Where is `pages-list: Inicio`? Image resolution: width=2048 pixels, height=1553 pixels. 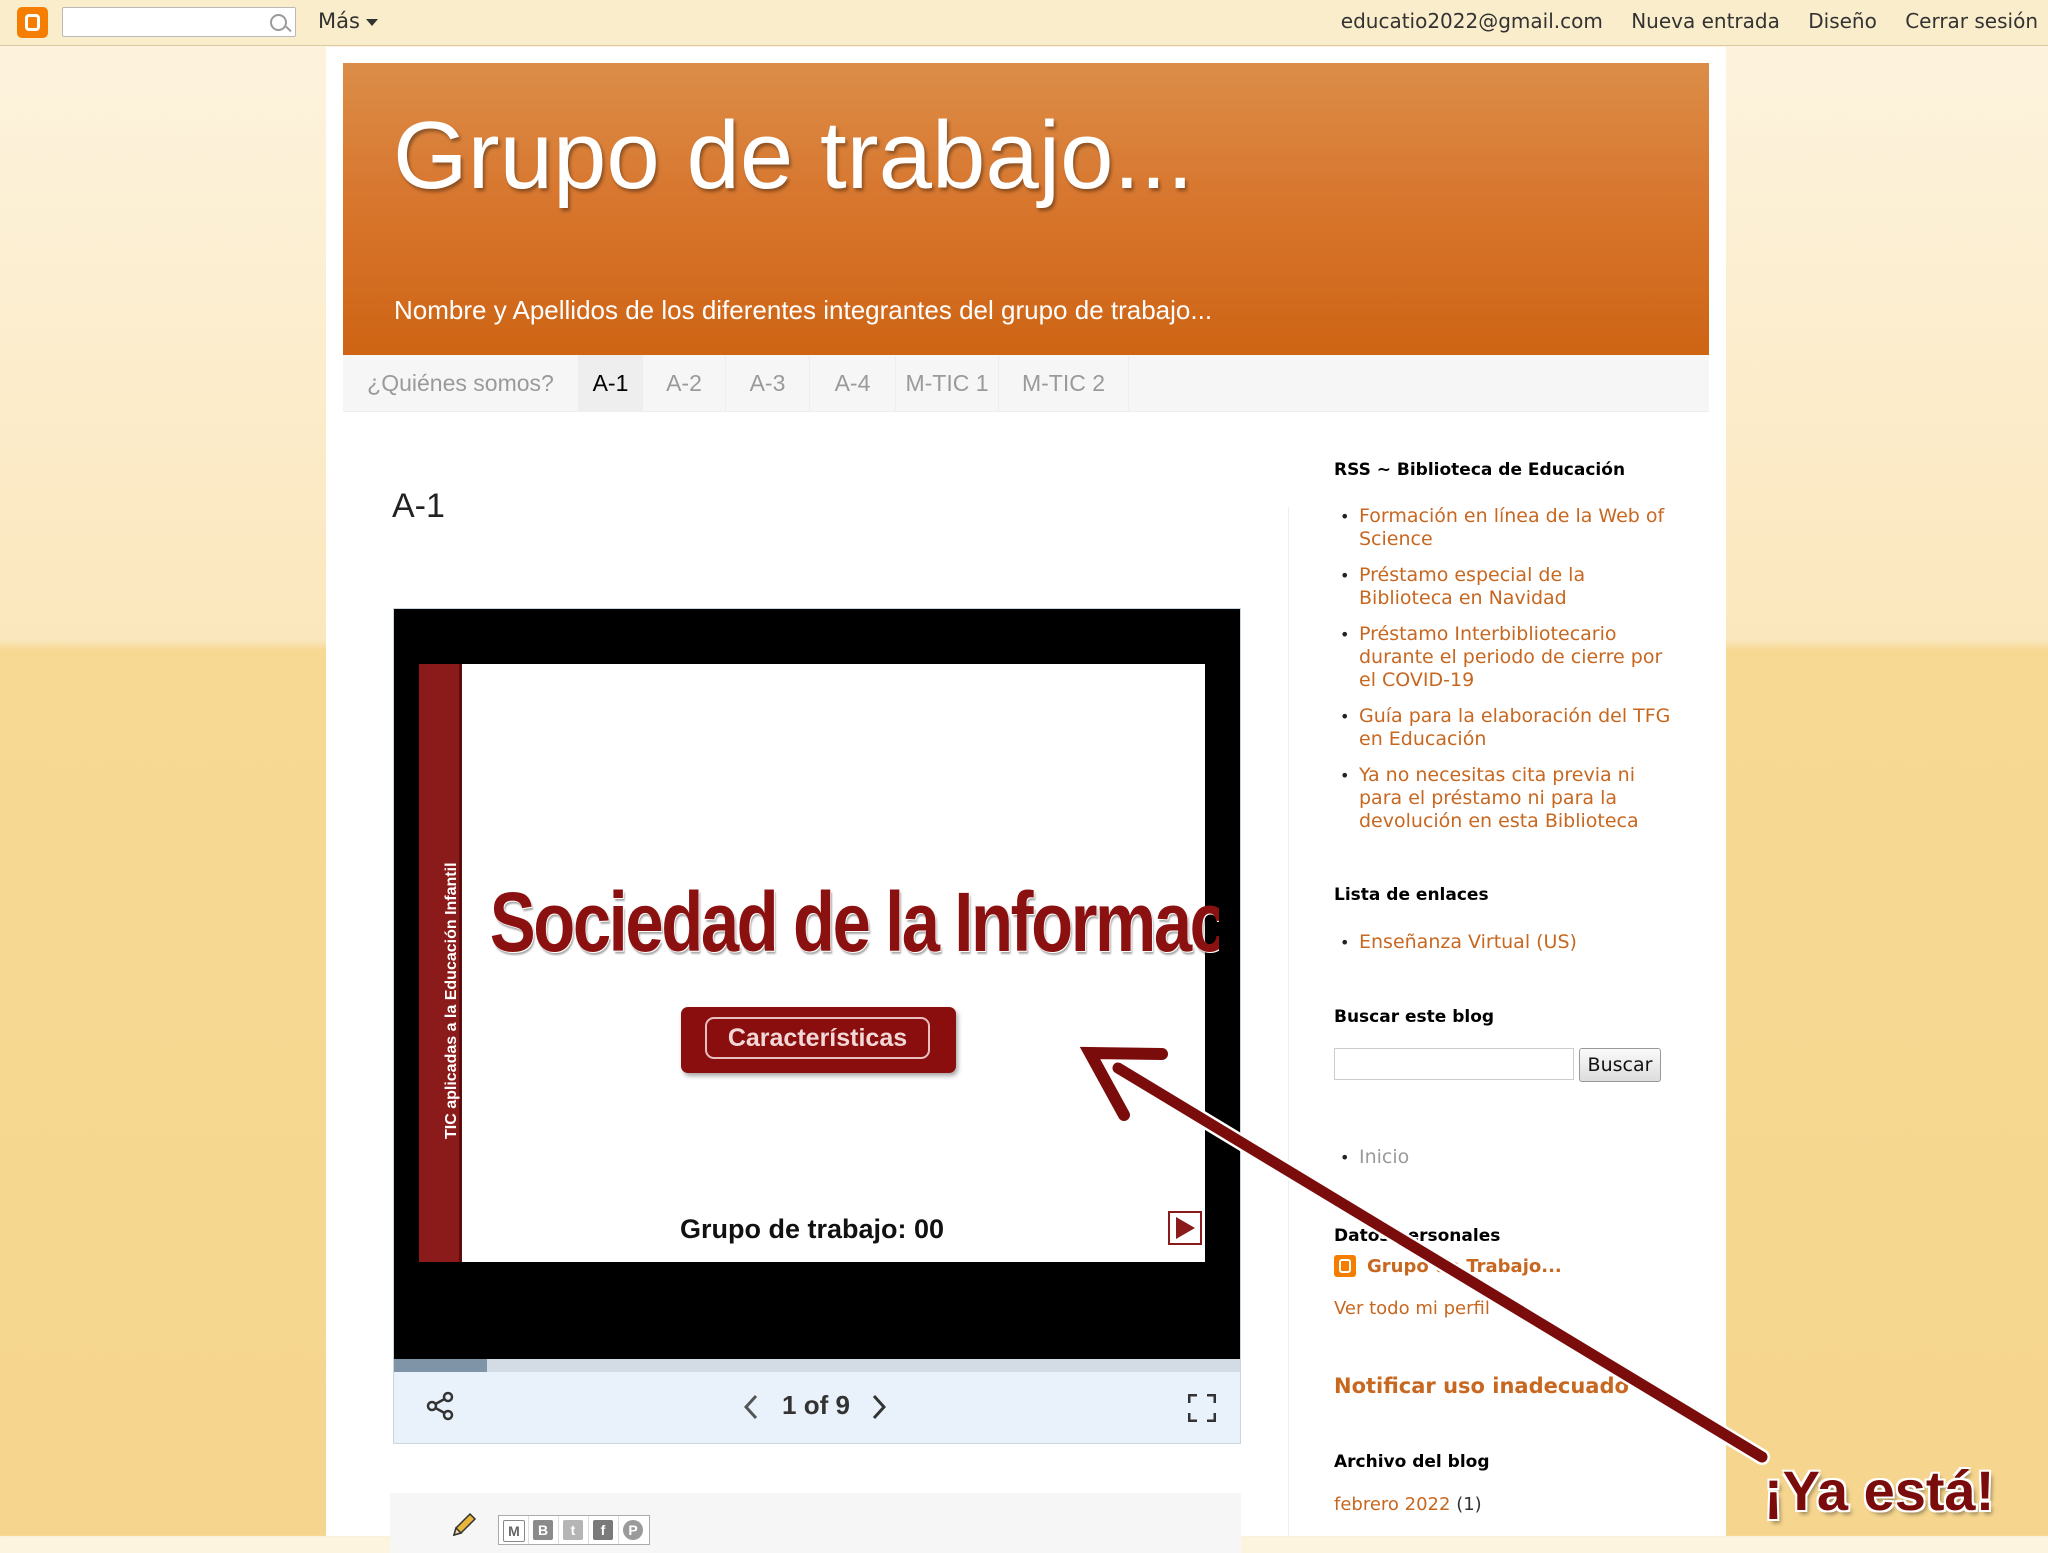
pages-list: Inicio is located at coordinates (1504, 1164).